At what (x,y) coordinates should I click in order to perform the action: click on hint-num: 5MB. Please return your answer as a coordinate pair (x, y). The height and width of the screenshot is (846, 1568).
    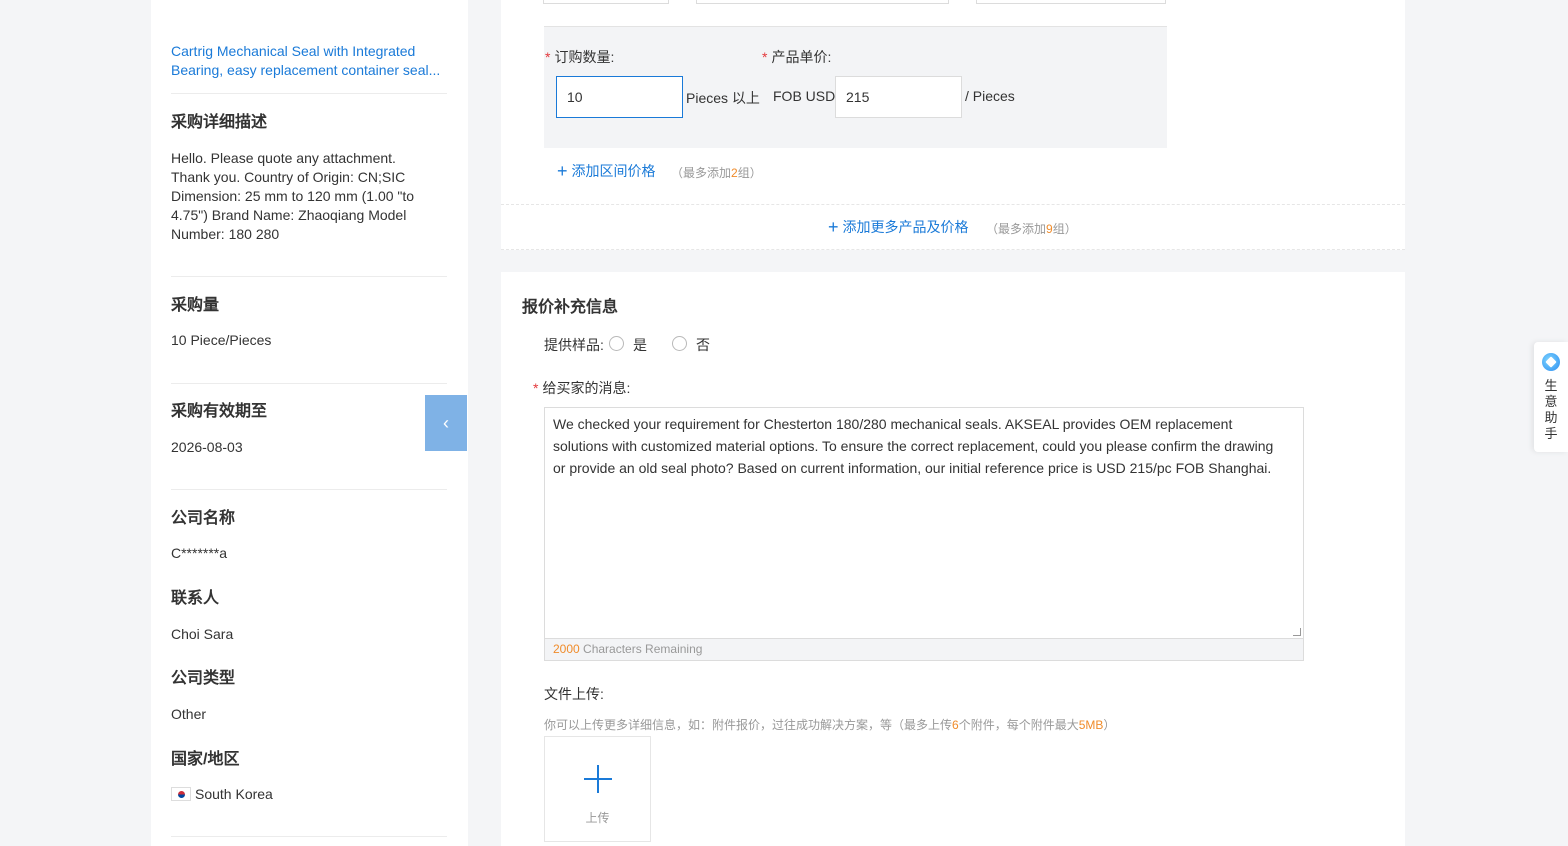
    Looking at the image, I should click on (1091, 725).